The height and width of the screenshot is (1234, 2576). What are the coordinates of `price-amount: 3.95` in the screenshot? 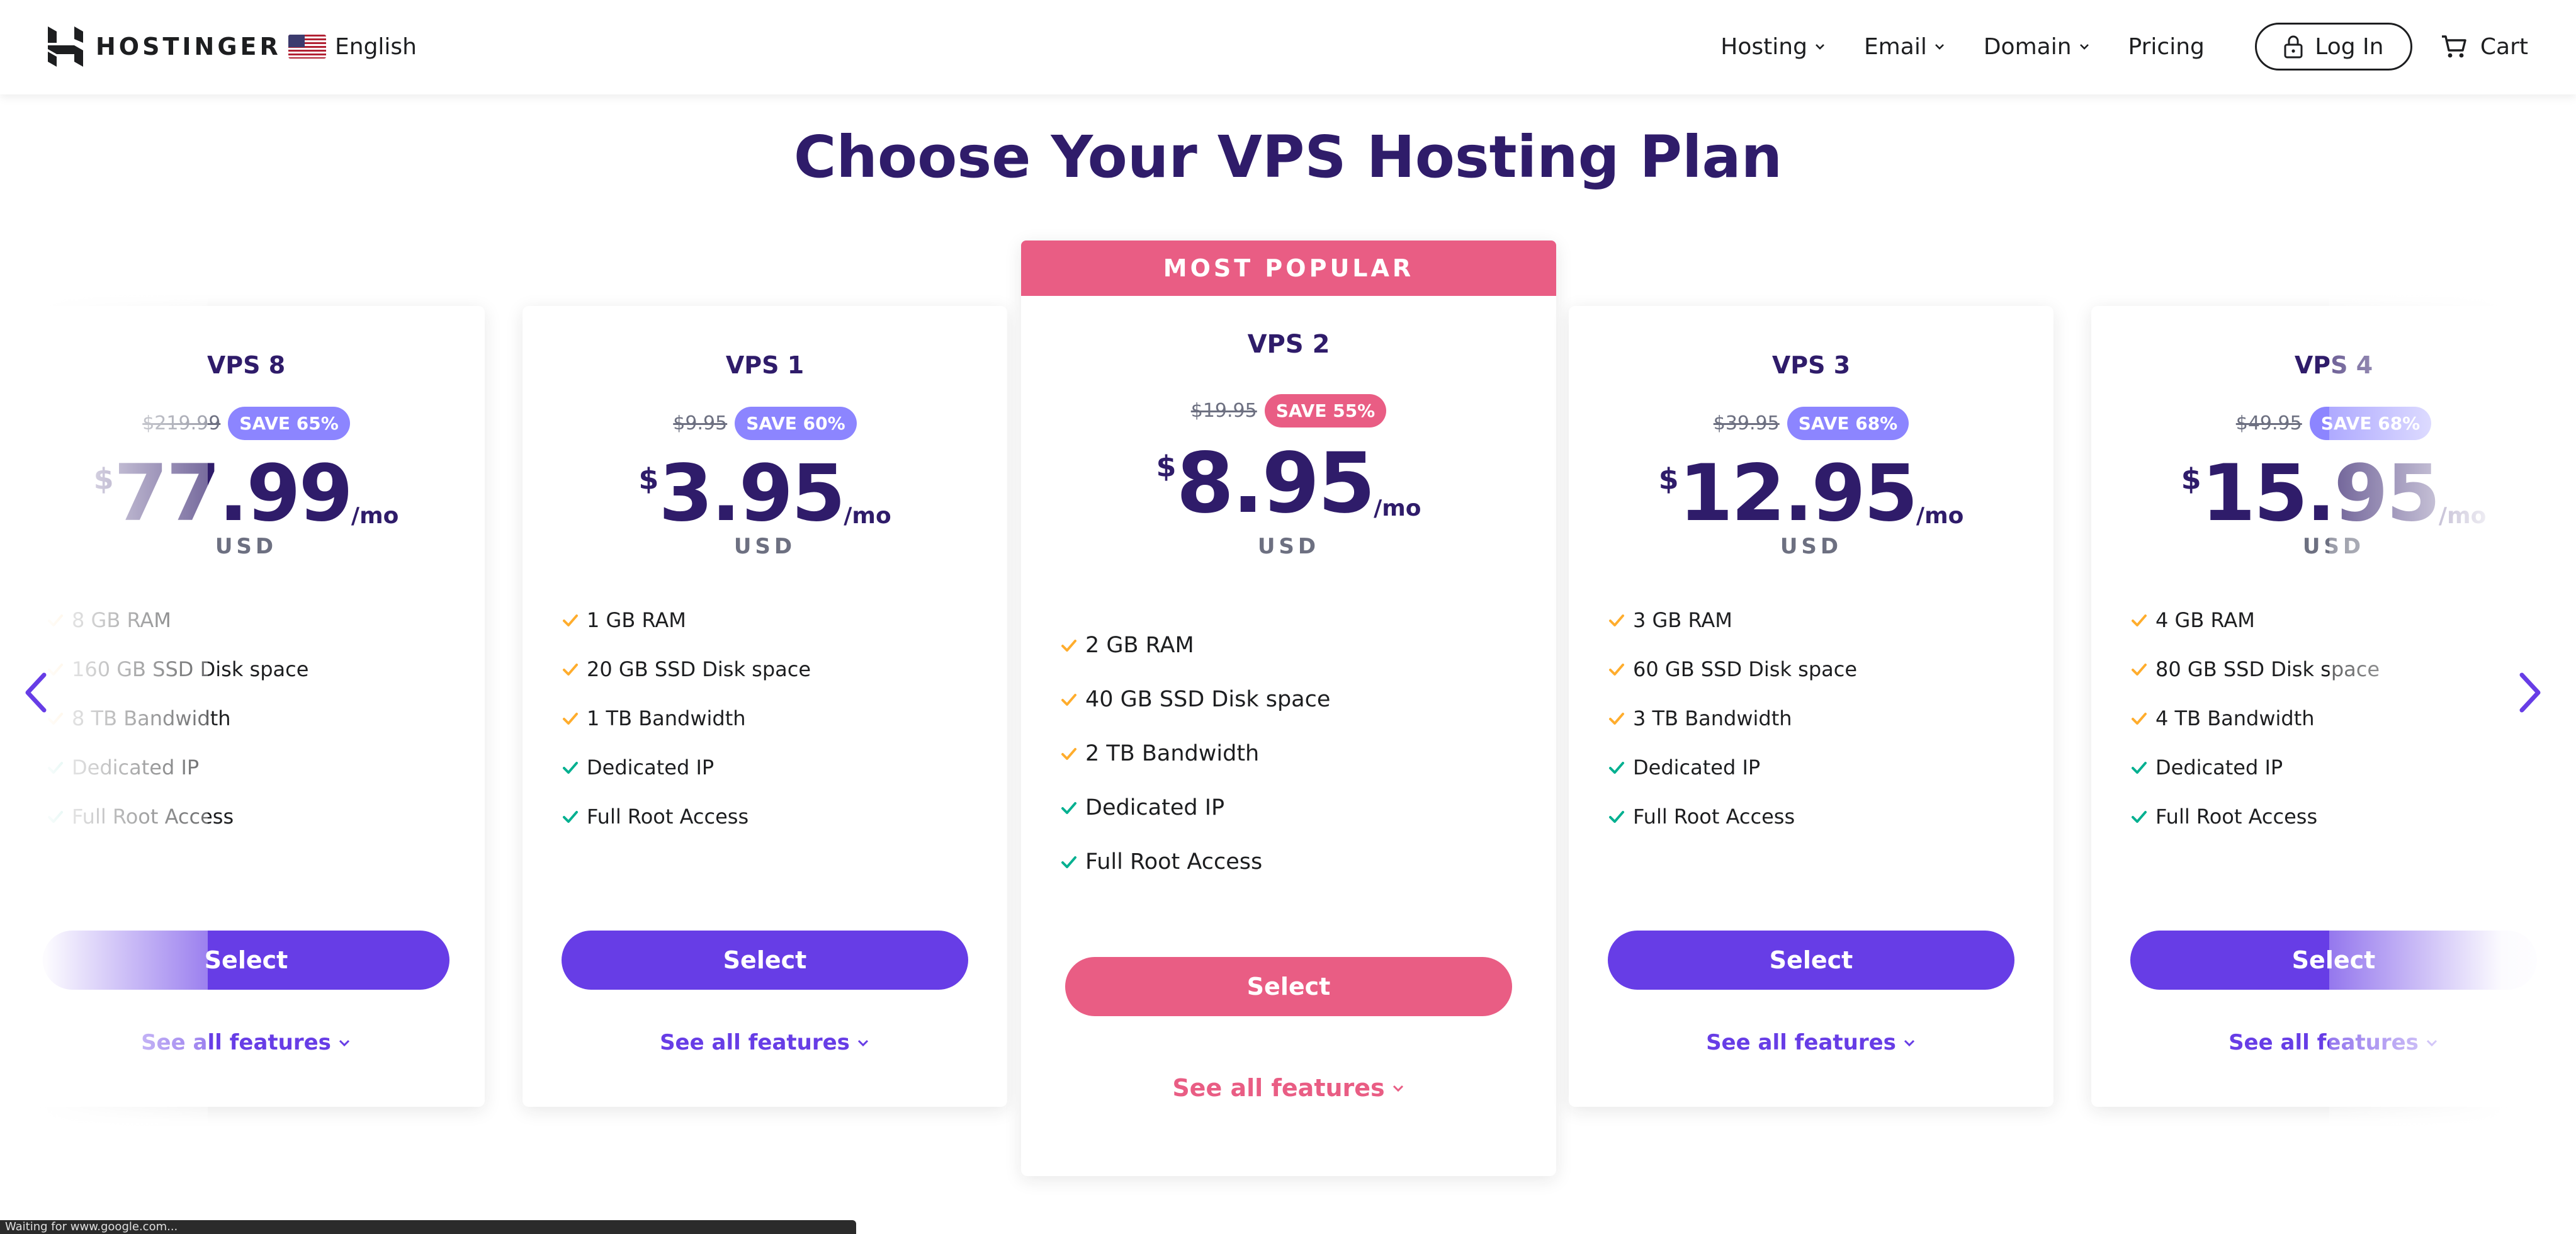 It's located at (751, 493).